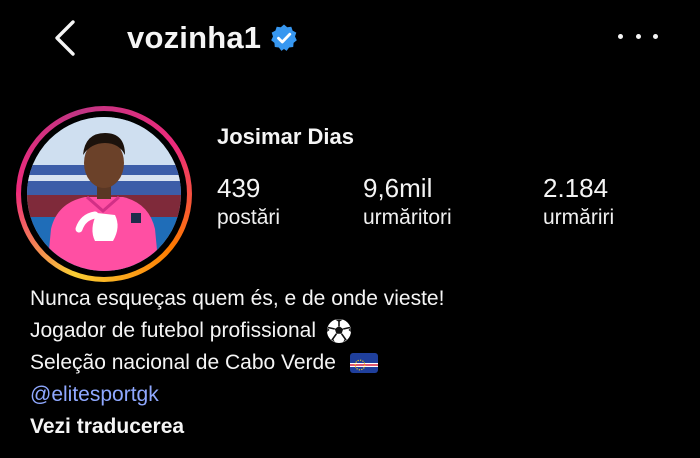 This screenshot has width=700, height=458. I want to click on story-ring, so click(104, 194).